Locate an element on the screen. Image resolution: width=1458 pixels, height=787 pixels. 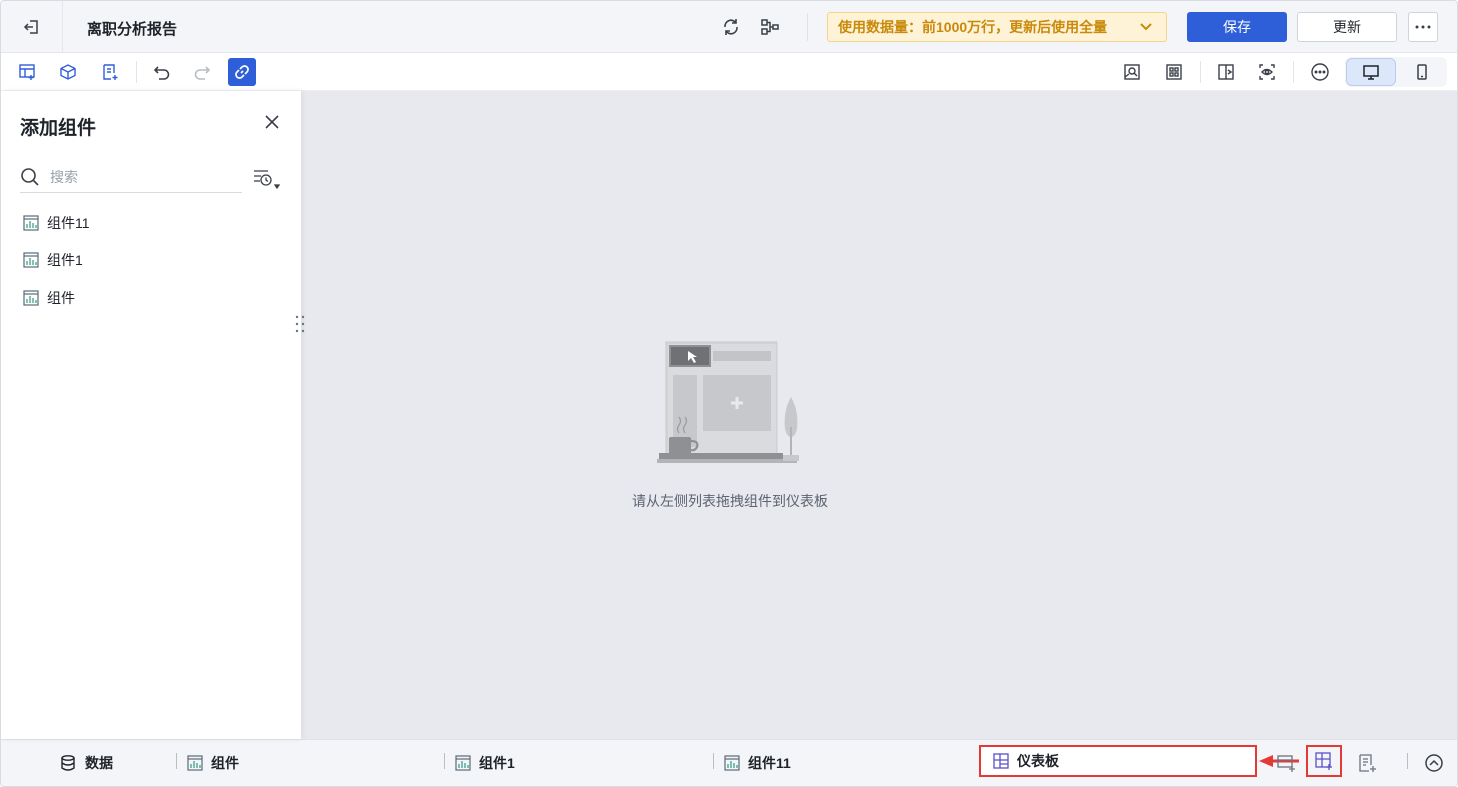
refresh-icon is located at coordinates (731, 27).